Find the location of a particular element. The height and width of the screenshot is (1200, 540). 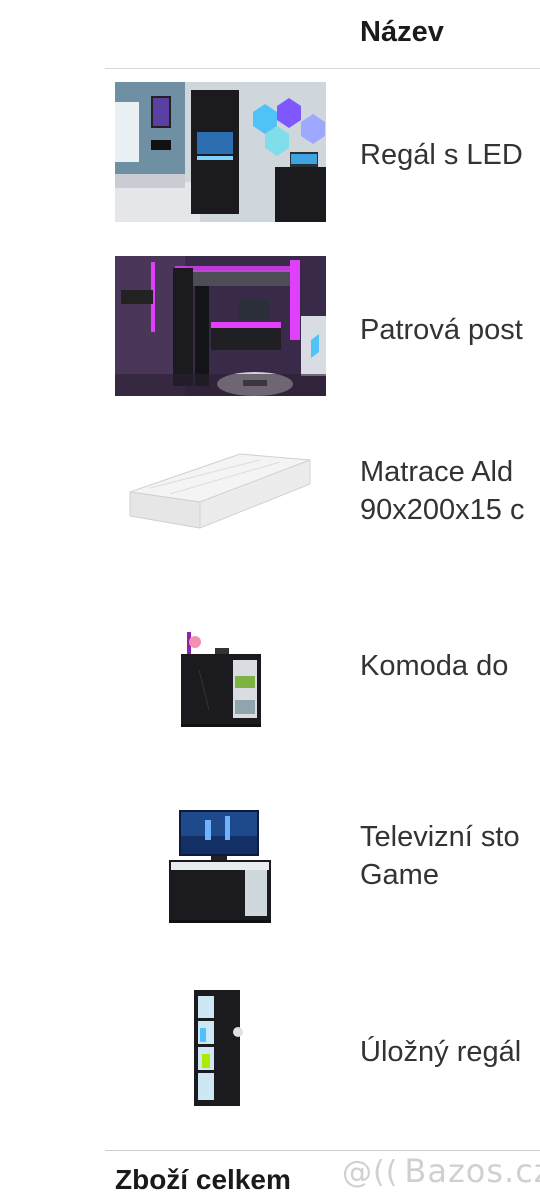

led-shelf-room-photo is located at coordinates (220, 152).